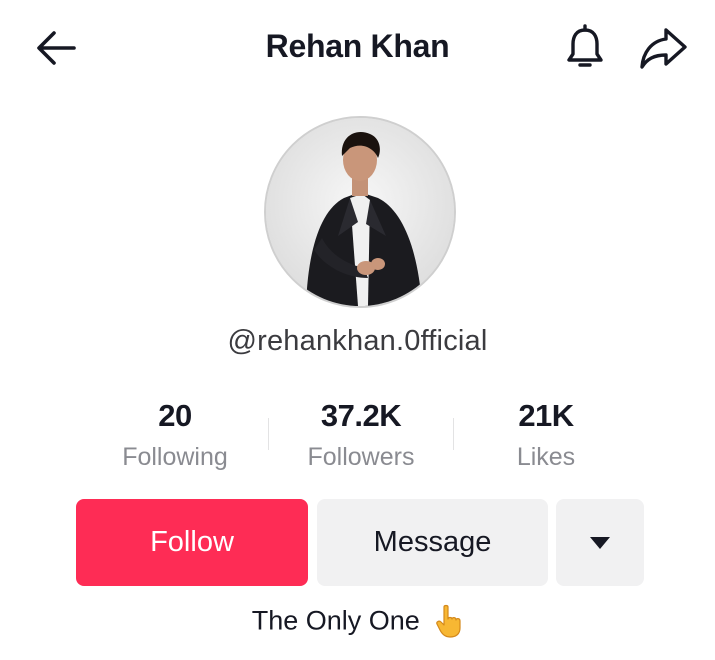 Image resolution: width=715 pixels, height=660 pixels. I want to click on notification-bell-button, so click(585, 48).